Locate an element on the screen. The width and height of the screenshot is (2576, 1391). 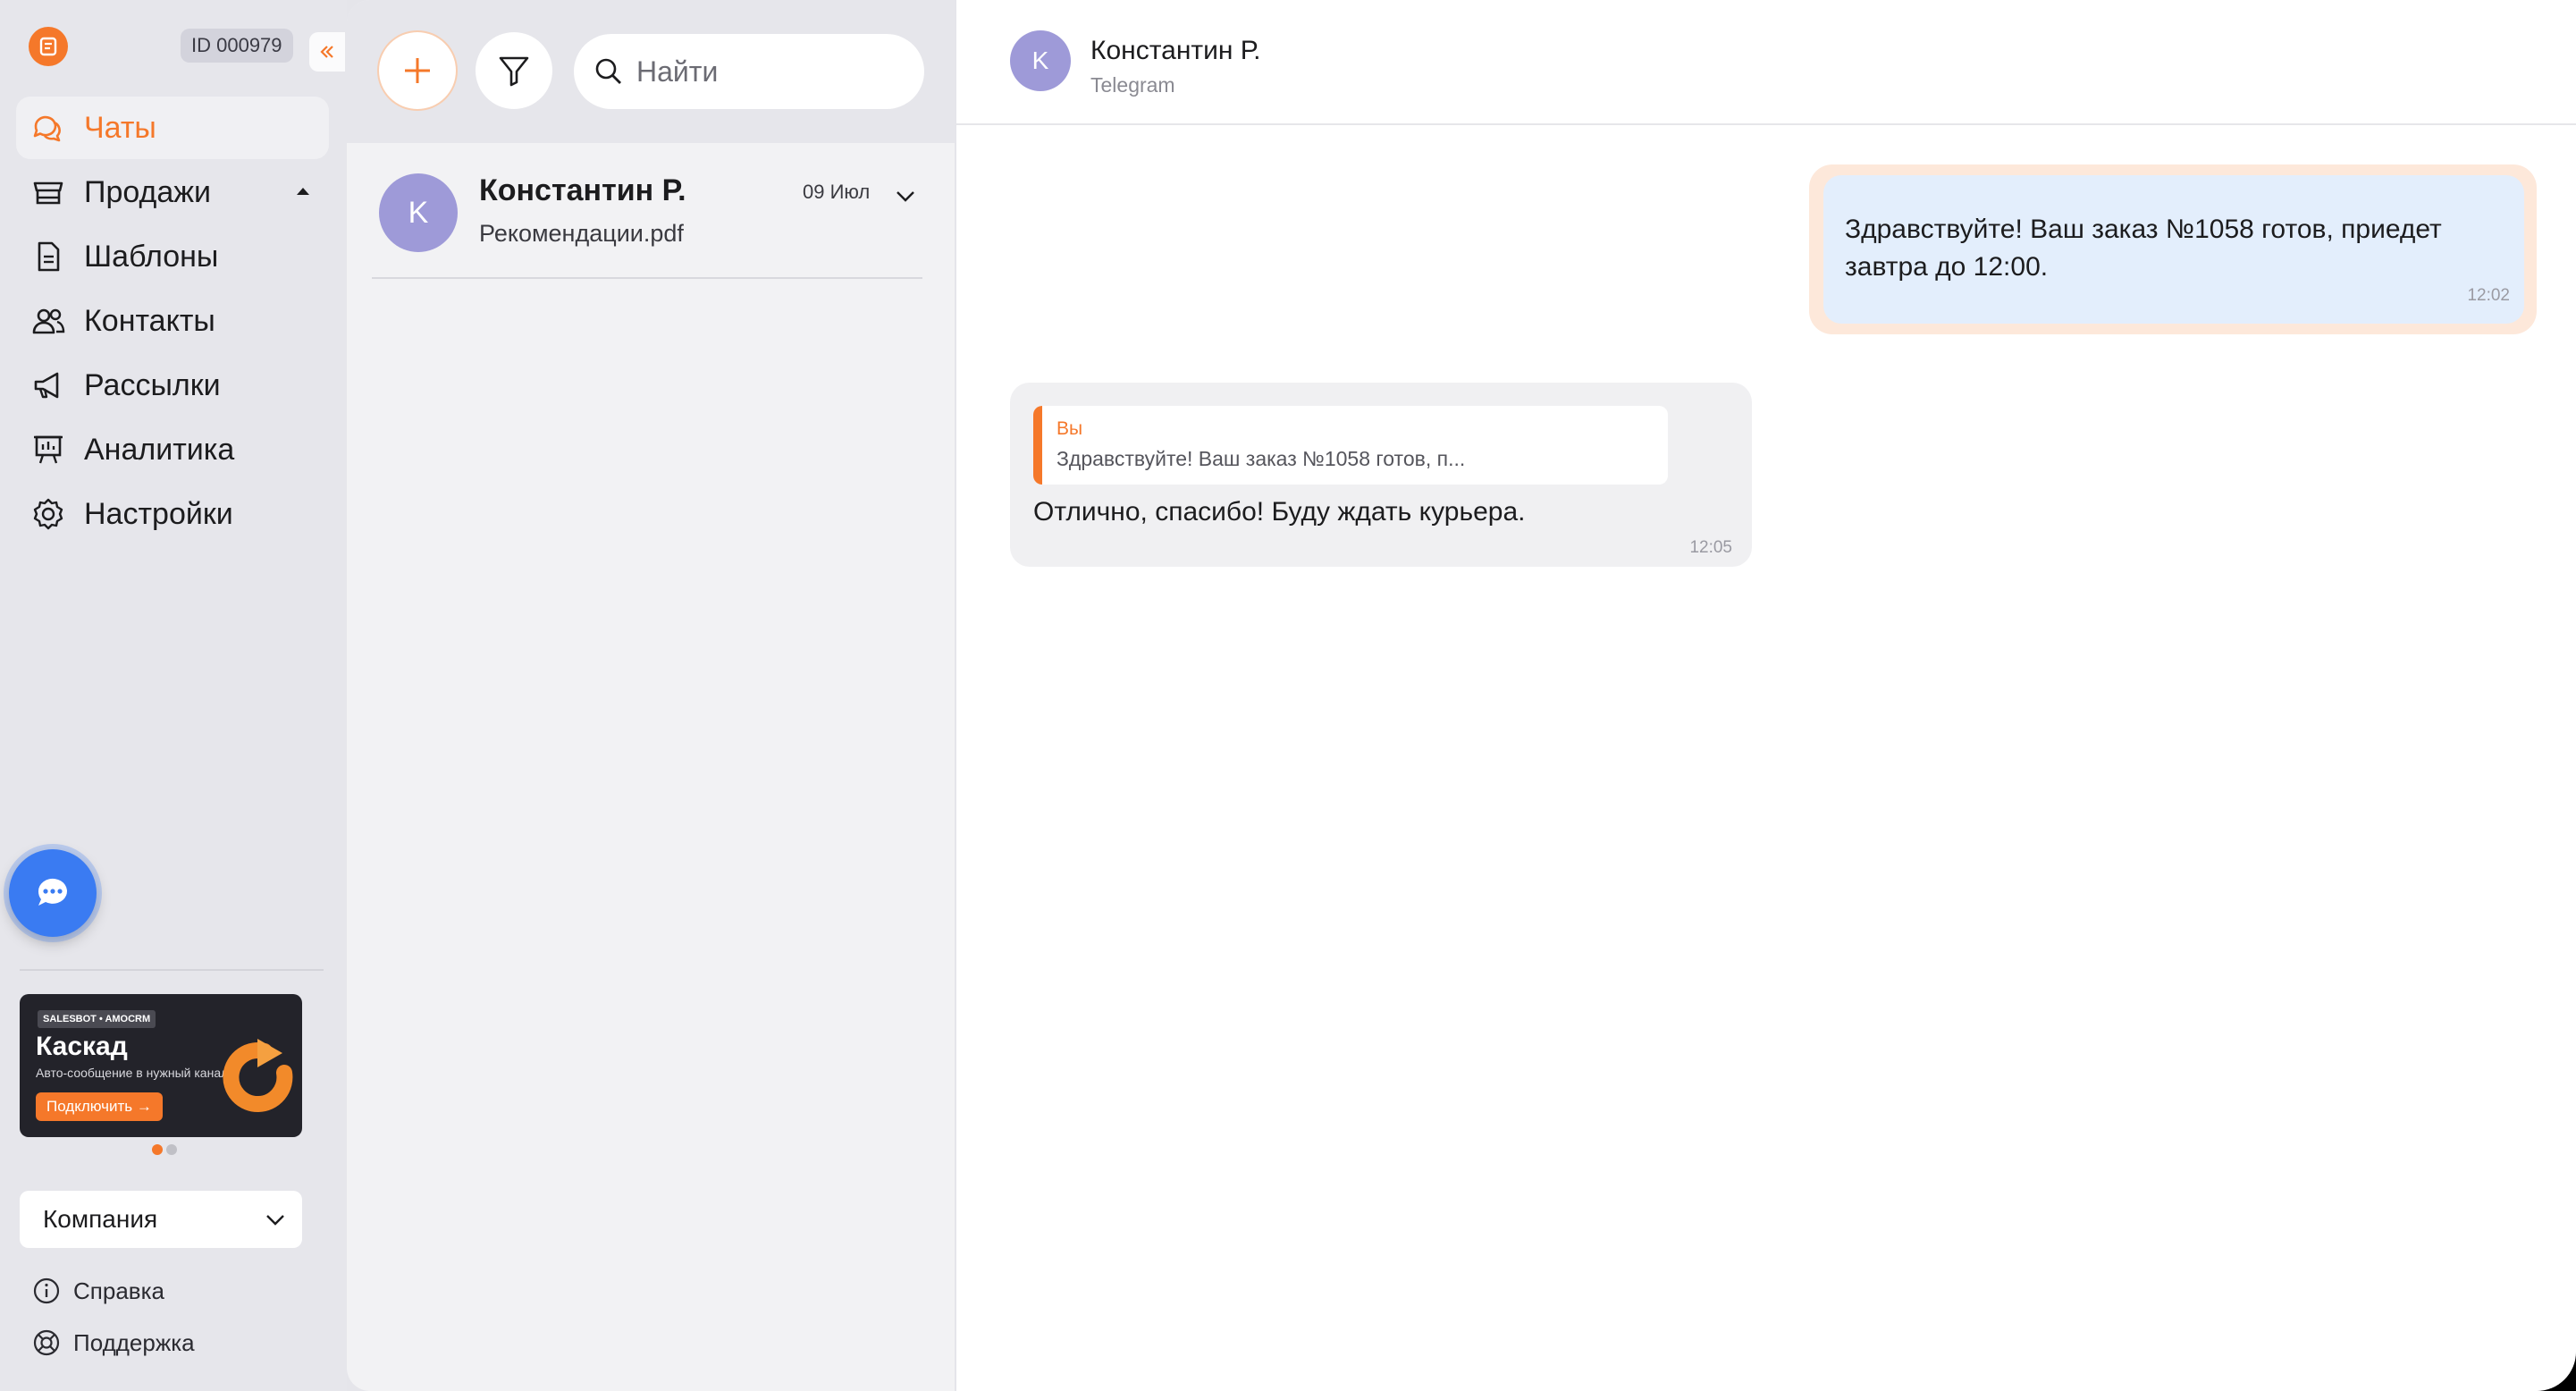
nav-item-label: Шаблоны is located at coordinates (152, 256).